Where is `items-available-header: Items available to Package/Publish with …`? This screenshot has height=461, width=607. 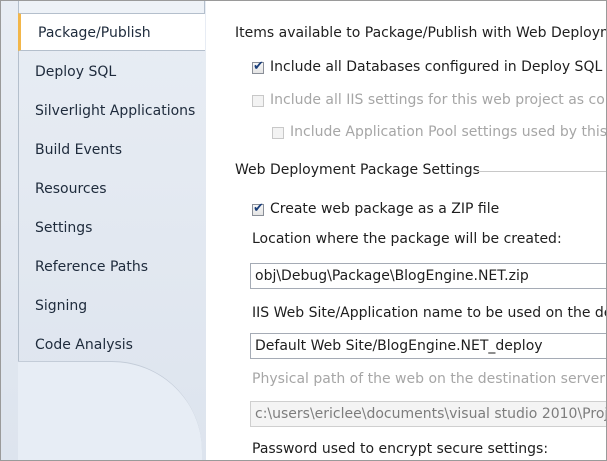 items-available-header: Items available to Package/Publish with … is located at coordinates (421, 33).